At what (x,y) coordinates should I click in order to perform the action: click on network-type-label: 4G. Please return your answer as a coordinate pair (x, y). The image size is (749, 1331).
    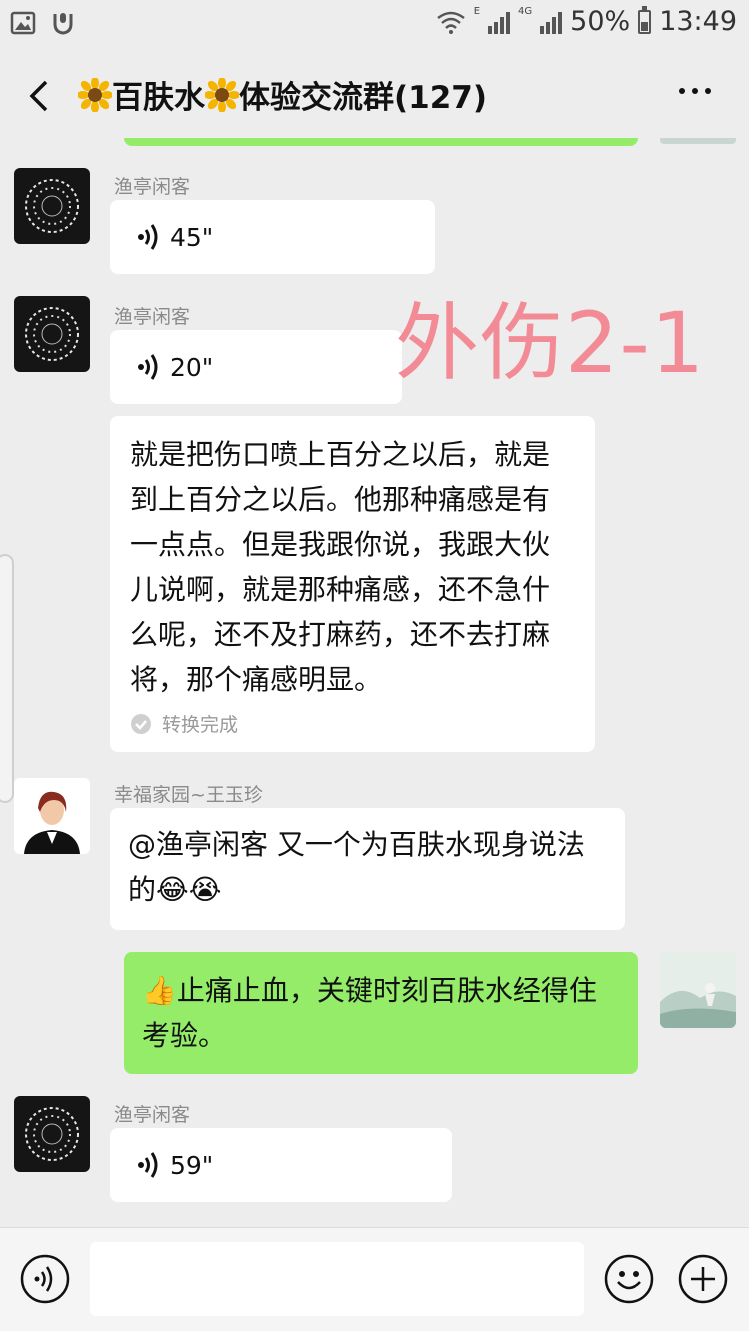
    Looking at the image, I should click on (525, 11).